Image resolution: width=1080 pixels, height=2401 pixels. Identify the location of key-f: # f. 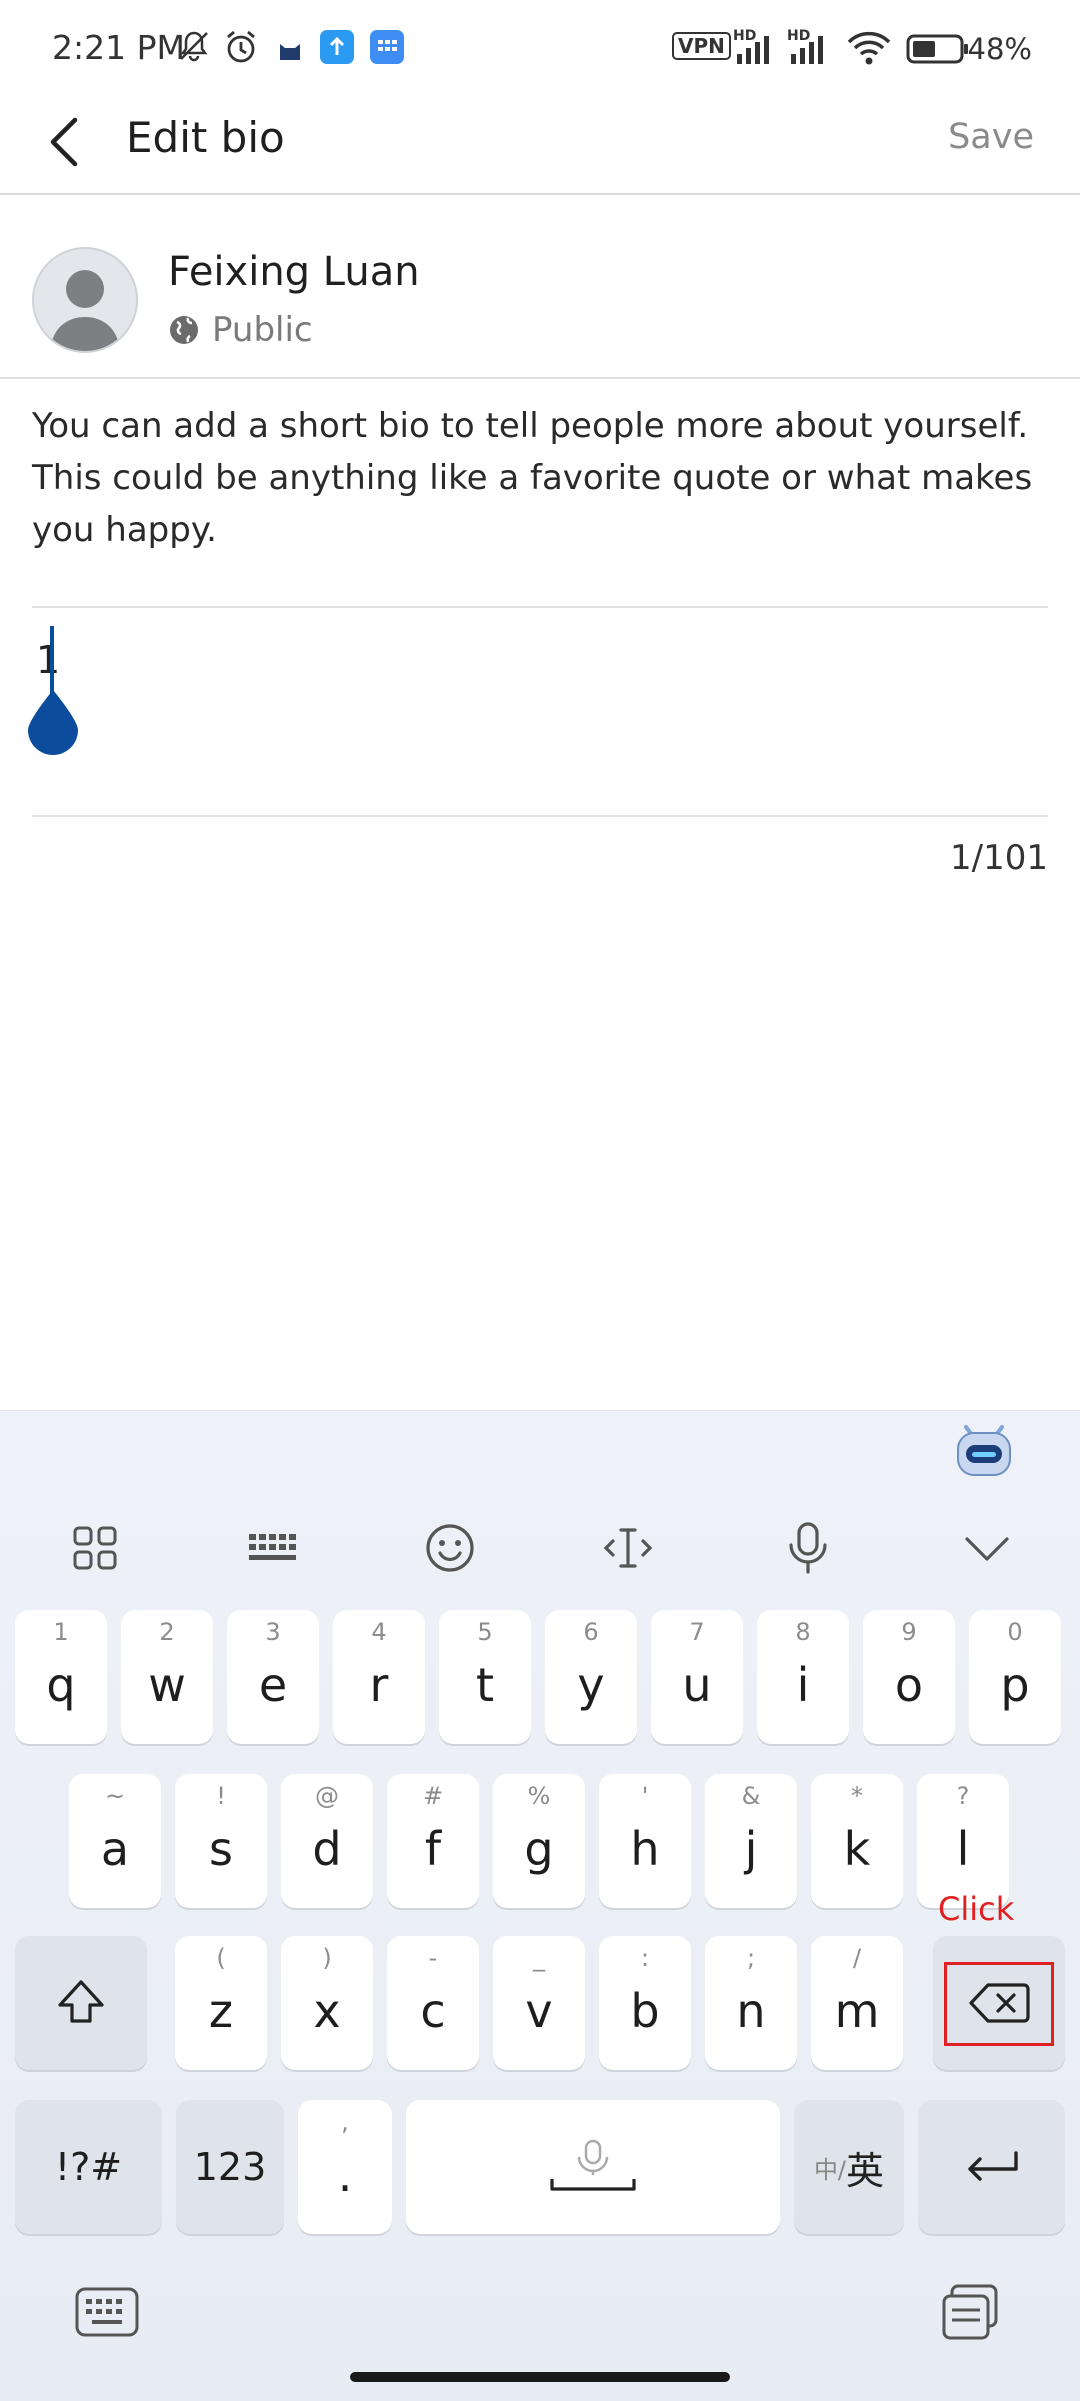
(433, 1841).